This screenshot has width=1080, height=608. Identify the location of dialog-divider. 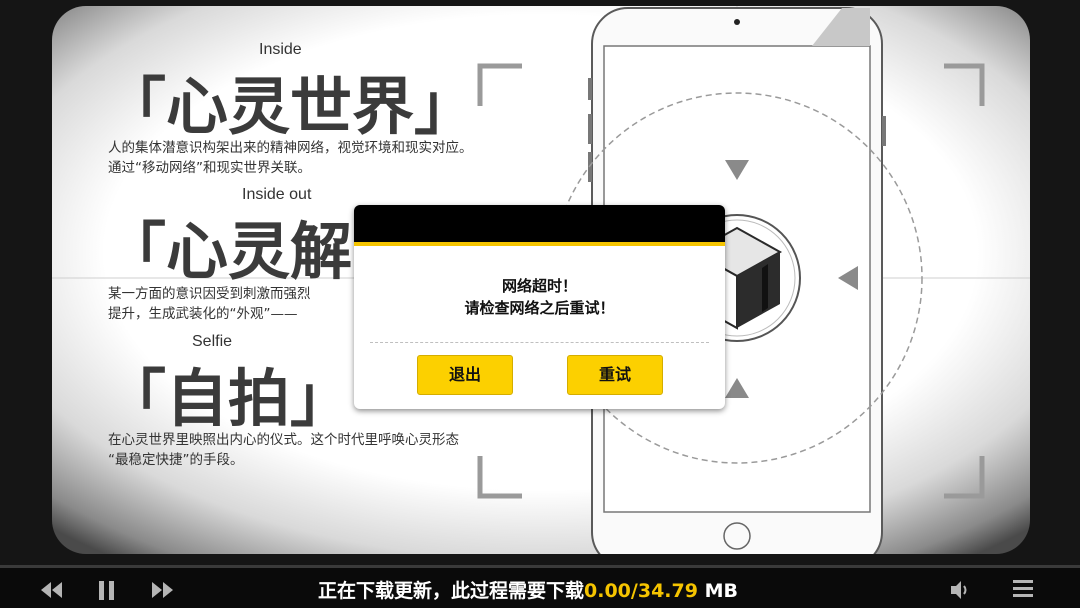
(539, 342).